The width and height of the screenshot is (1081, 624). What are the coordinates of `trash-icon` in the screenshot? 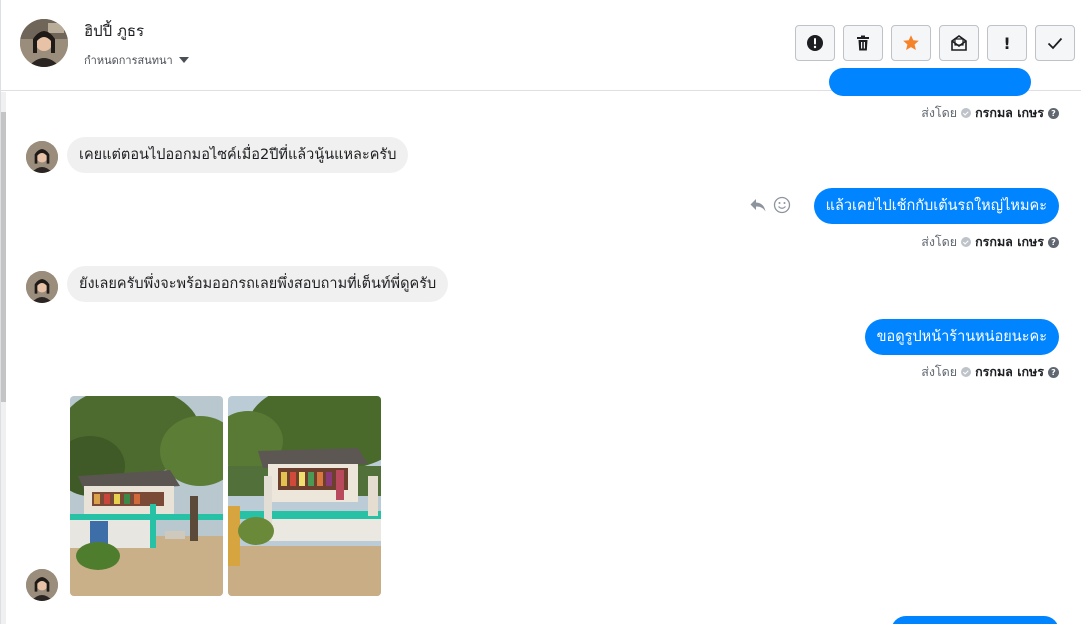 It's located at (863, 43).